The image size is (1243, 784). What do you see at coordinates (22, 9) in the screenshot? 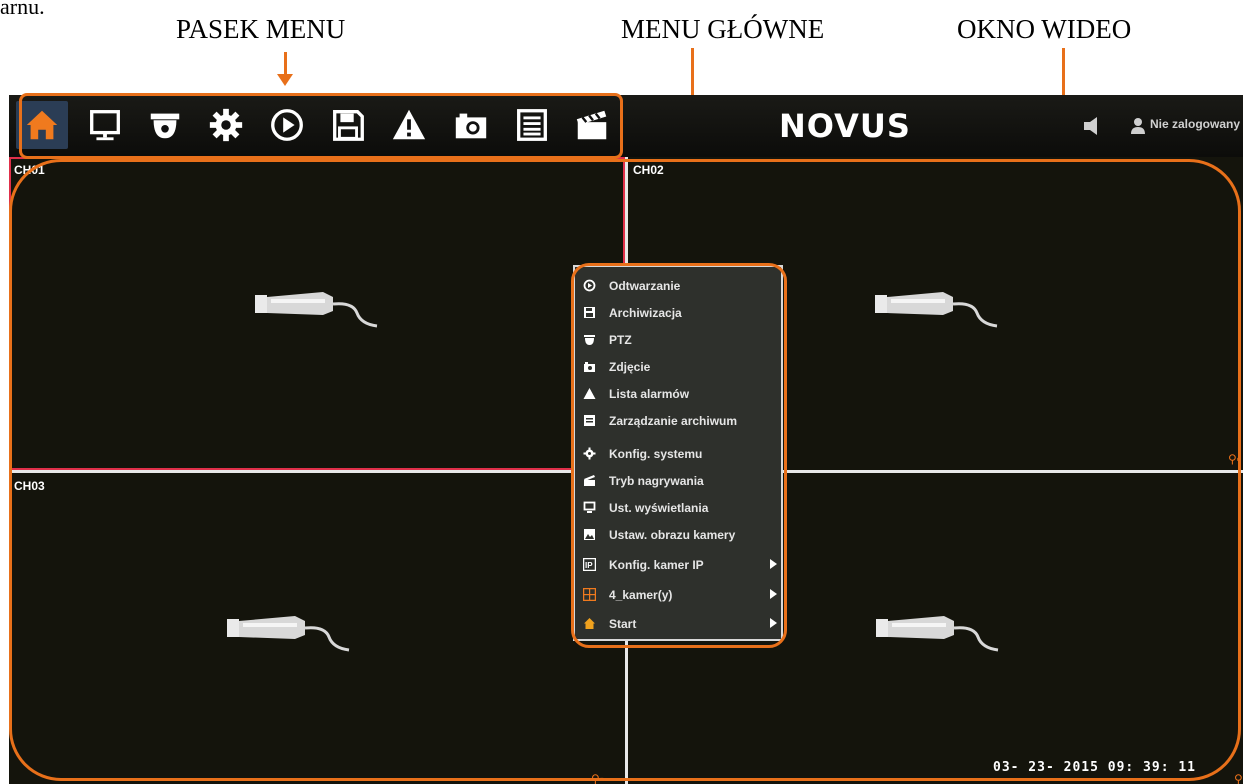
I see `document-text-fragment: arnu.` at bounding box center [22, 9].